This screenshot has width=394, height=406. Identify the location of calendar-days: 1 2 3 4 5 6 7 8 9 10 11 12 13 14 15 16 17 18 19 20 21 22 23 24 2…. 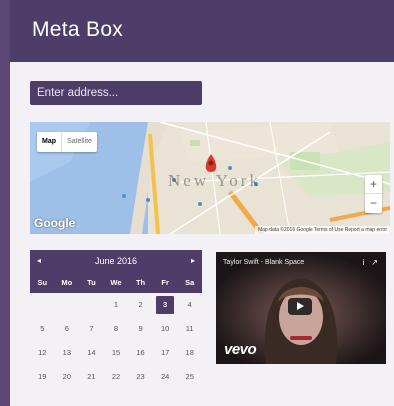
(116, 341).